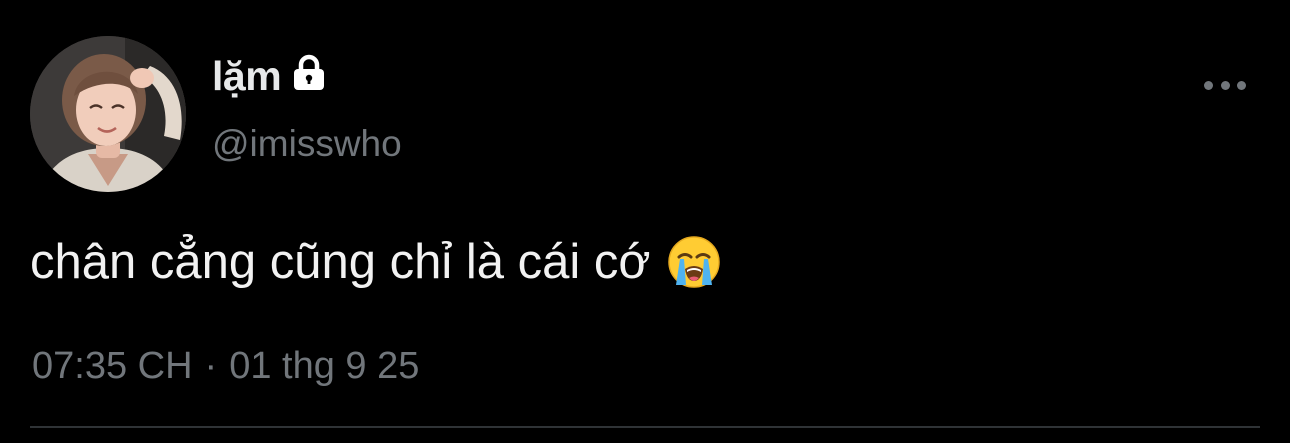  Describe the element at coordinates (694, 262) in the screenshot. I see `loudly-crying-face-icon` at that location.